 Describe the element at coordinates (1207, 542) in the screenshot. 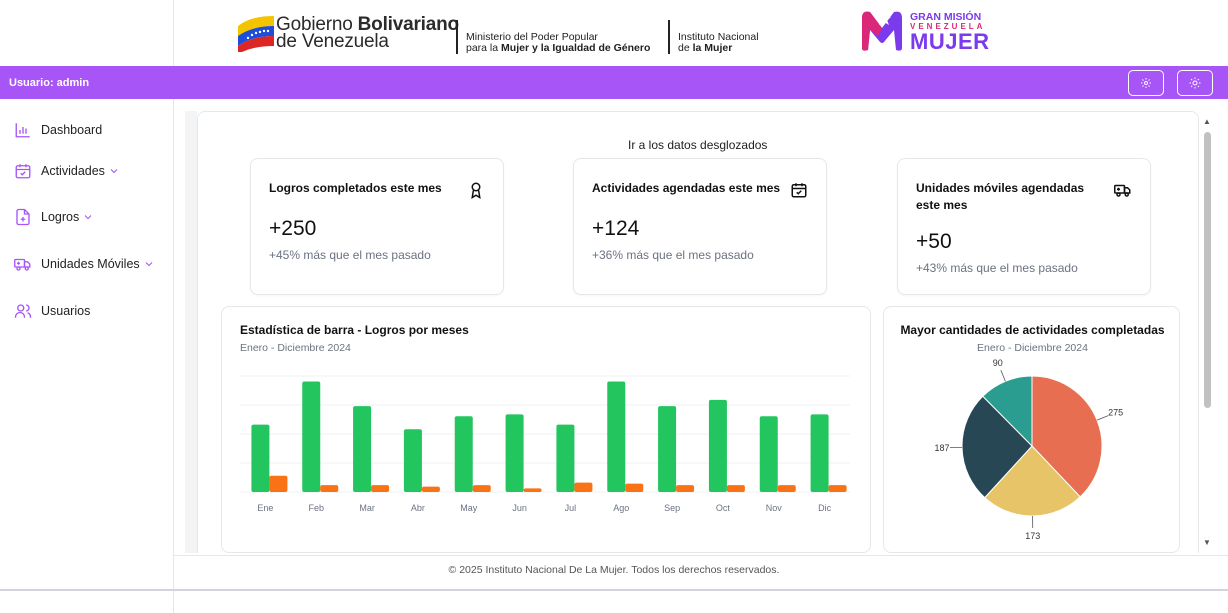

I see `scroll-down-arrow: ▼` at that location.